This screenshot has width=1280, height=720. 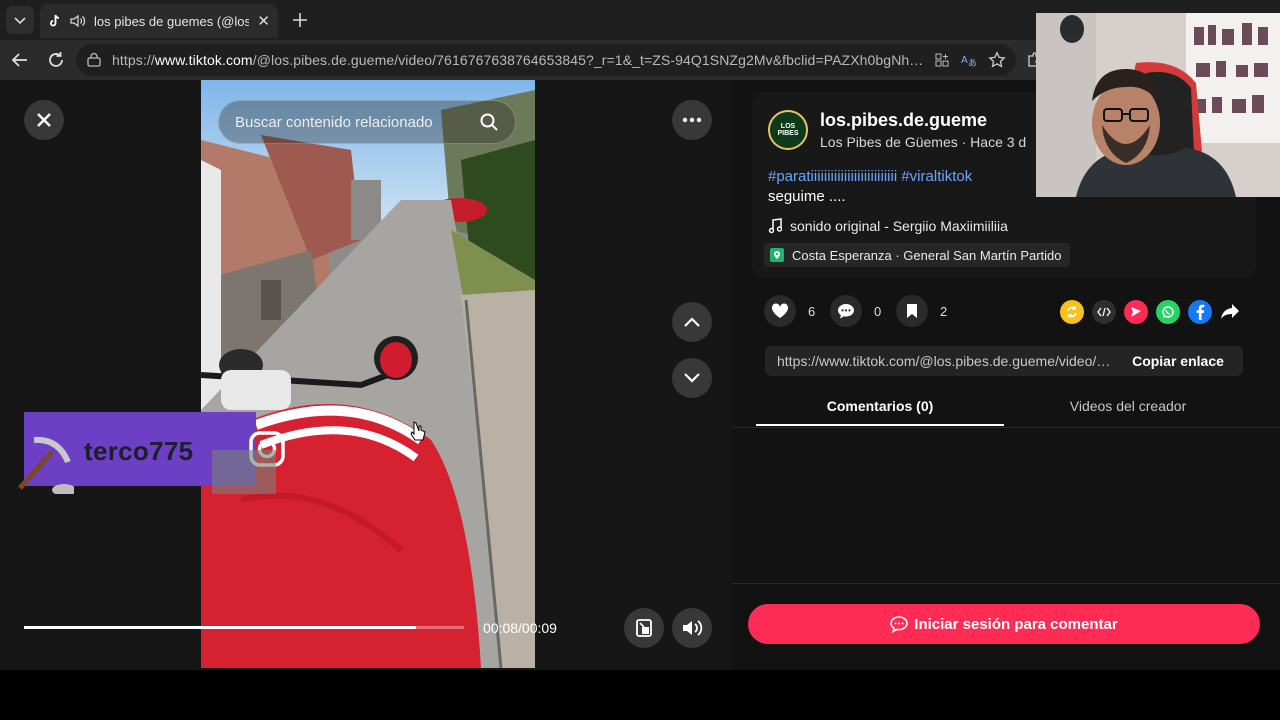 I want to click on close-icon, so click(x=44, y=120).